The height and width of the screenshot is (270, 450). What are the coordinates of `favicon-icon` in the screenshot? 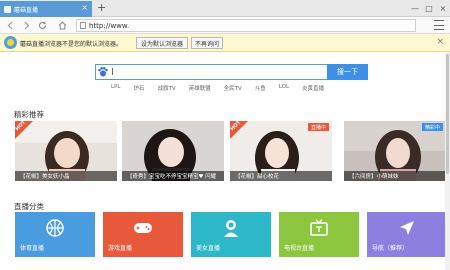 It's located at (7, 9).